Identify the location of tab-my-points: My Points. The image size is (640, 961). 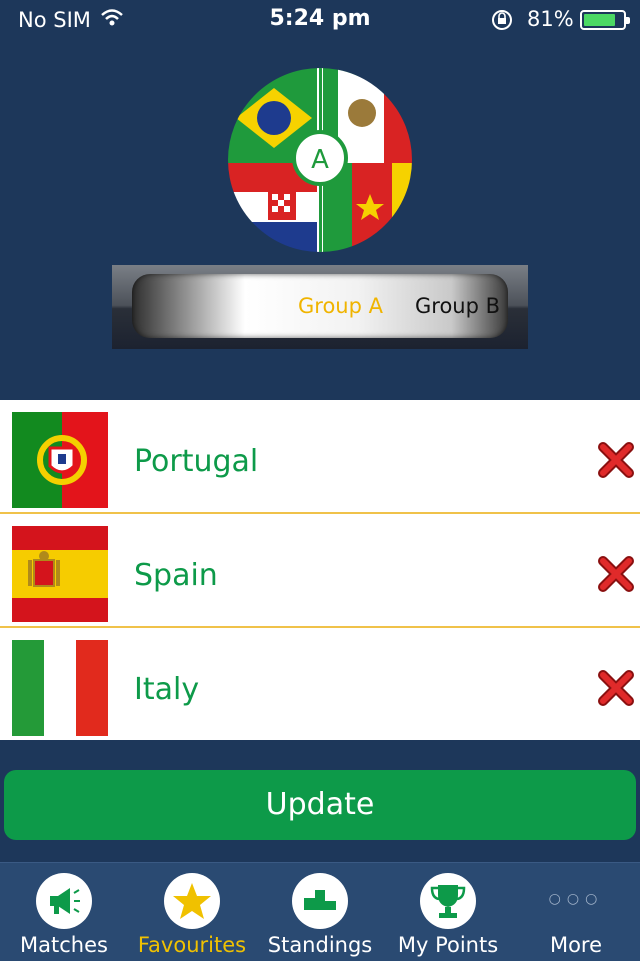
(448, 912).